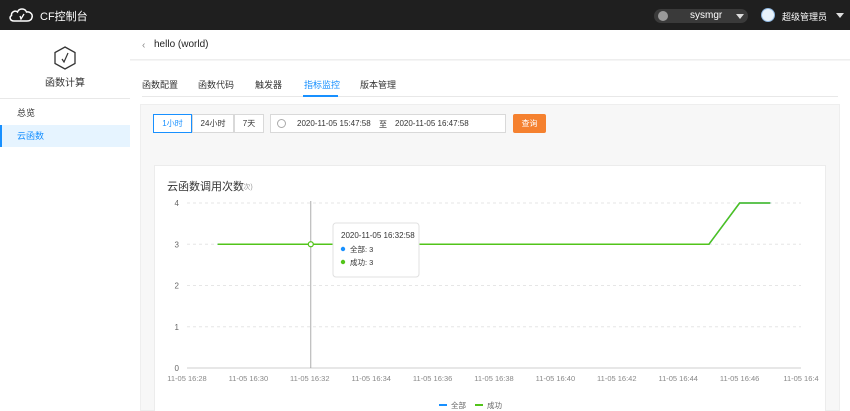 The height and width of the screenshot is (411, 850). I want to click on admin-menu-chevron-icon, so click(840, 15).